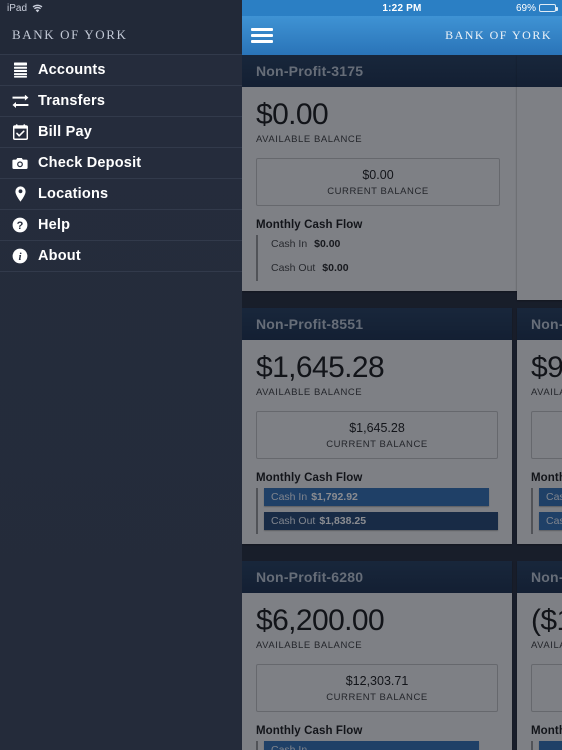 This screenshot has width=562, height=750. What do you see at coordinates (20, 132) in the screenshot?
I see `bill-pay-icon` at bounding box center [20, 132].